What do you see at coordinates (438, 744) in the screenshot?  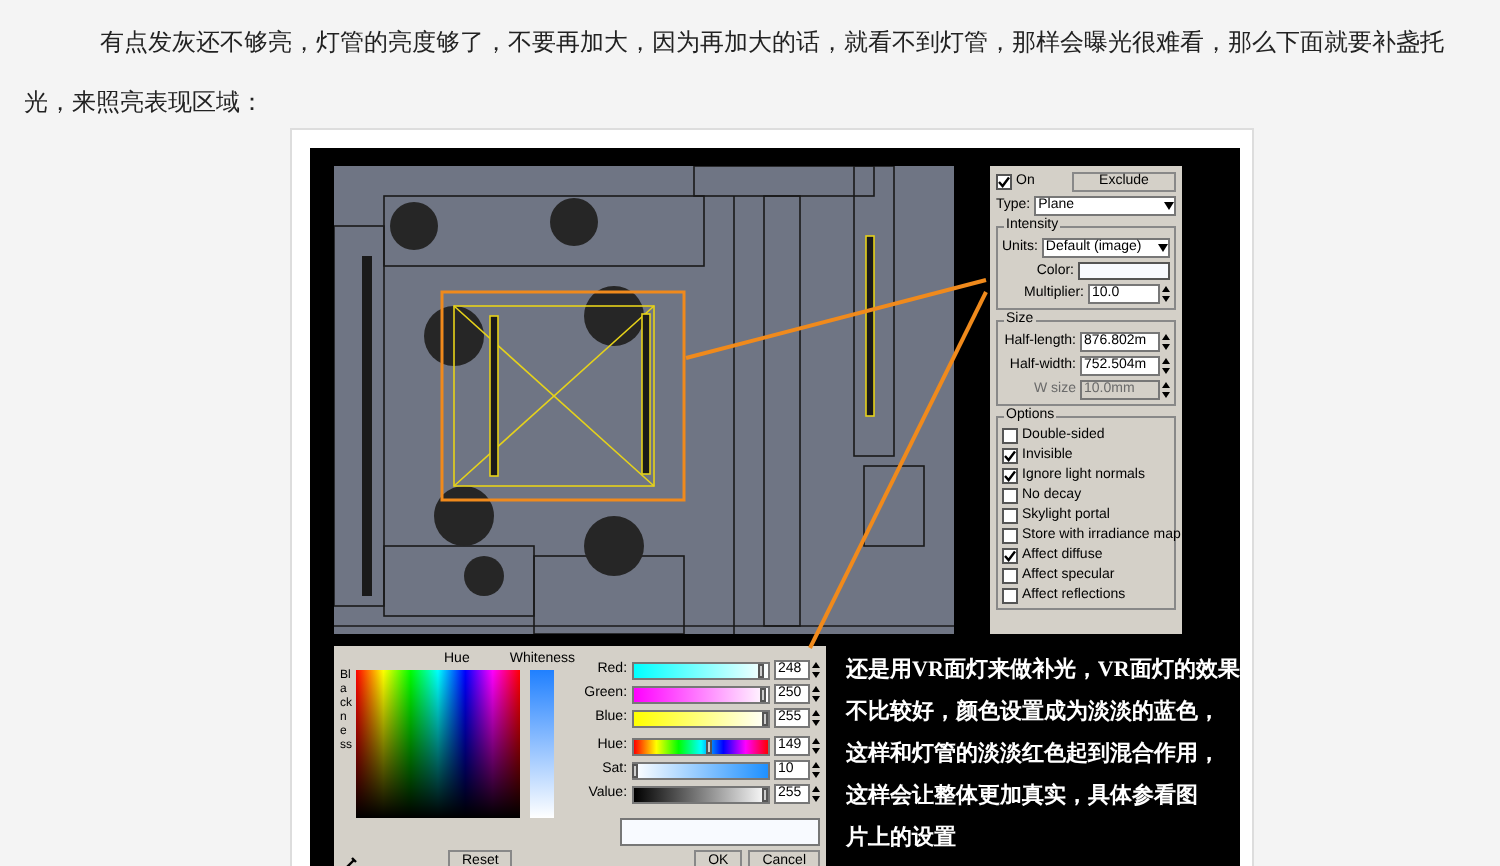 I see `hue-gradient-square` at bounding box center [438, 744].